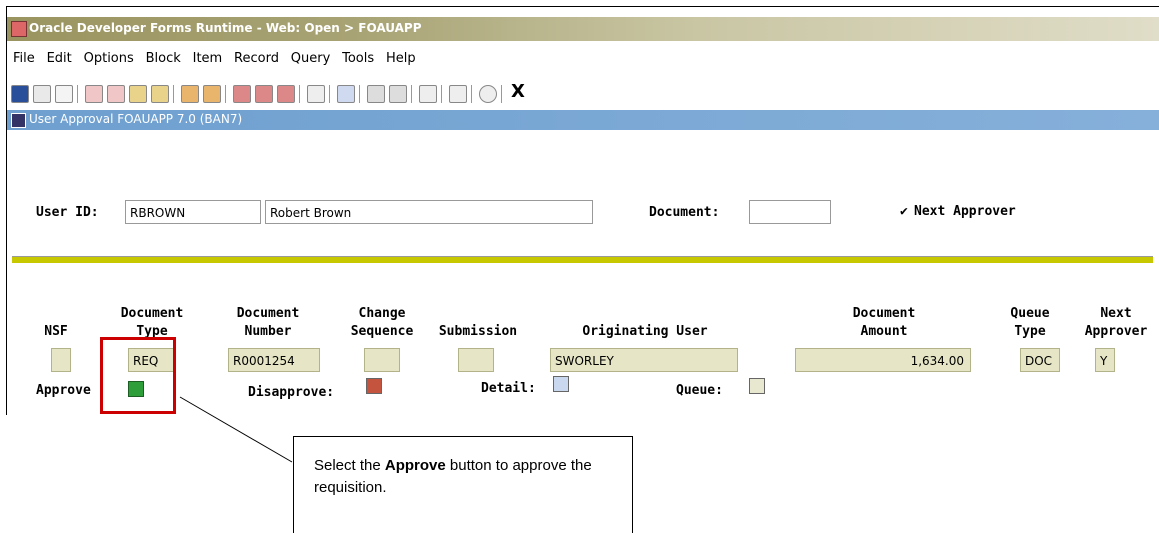 The height and width of the screenshot is (533, 1159). I want to click on callout-text-before: Select the, so click(349, 465).